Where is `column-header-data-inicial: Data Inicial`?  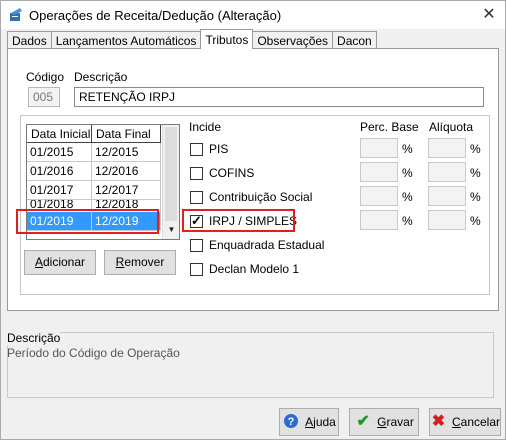
column-header-data-inicial: Data Inicial is located at coordinates (59, 134).